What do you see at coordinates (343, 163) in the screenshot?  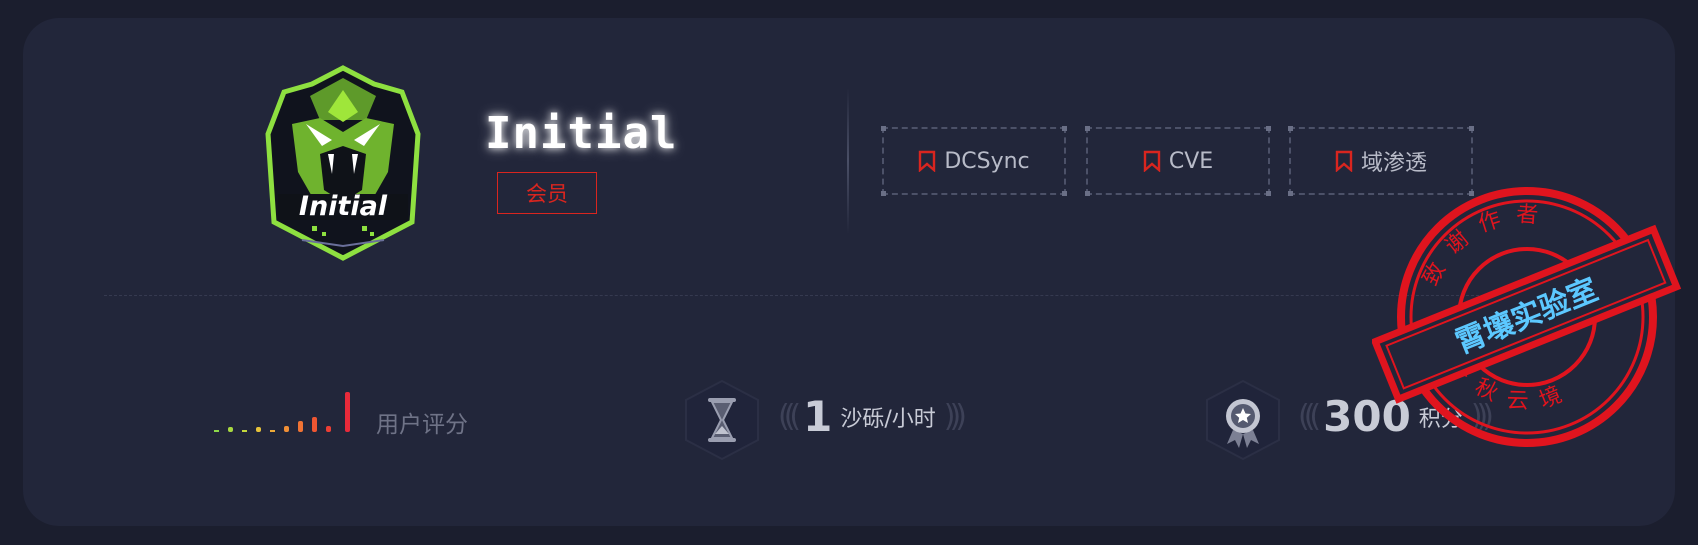 I see `lab-logo: Initial` at bounding box center [343, 163].